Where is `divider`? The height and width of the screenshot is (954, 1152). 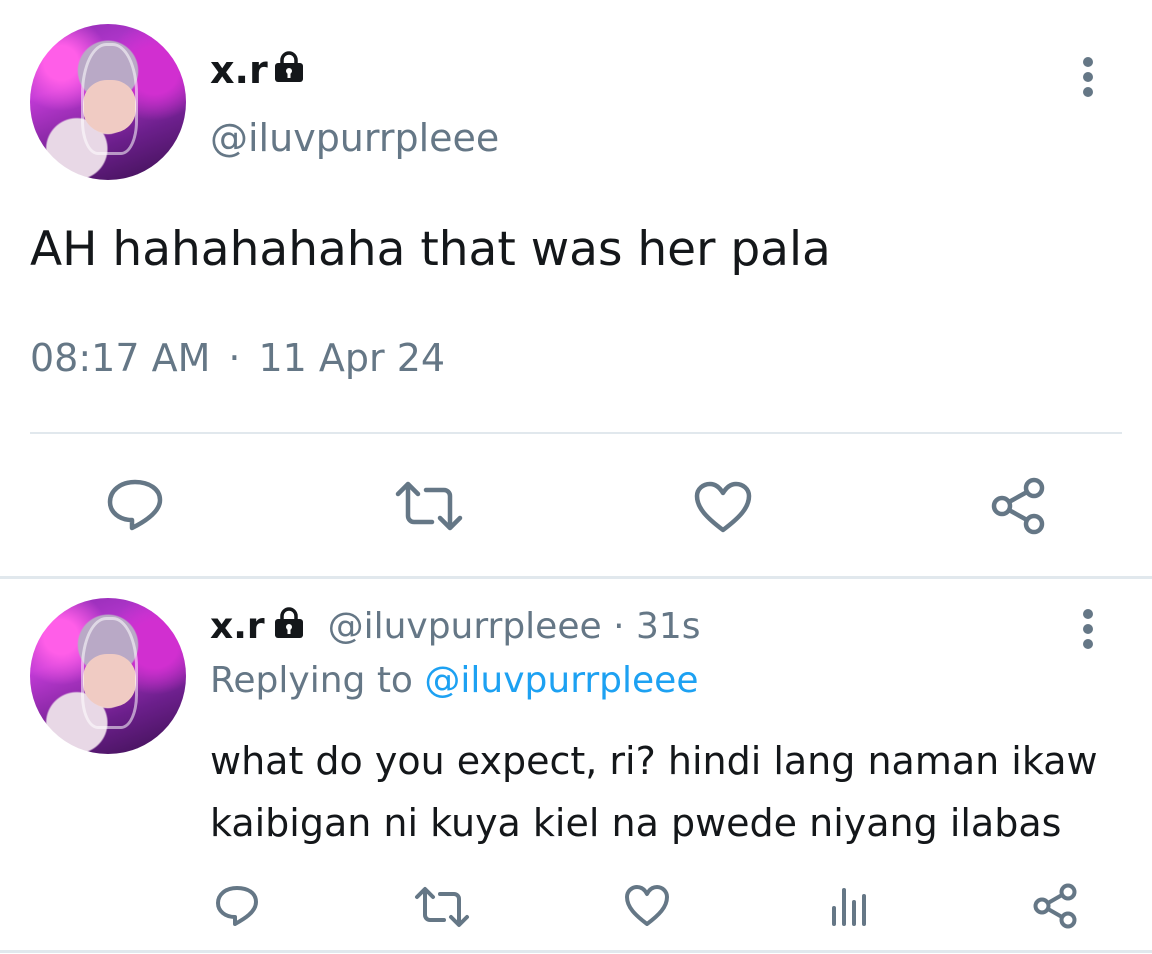 divider is located at coordinates (576, 433).